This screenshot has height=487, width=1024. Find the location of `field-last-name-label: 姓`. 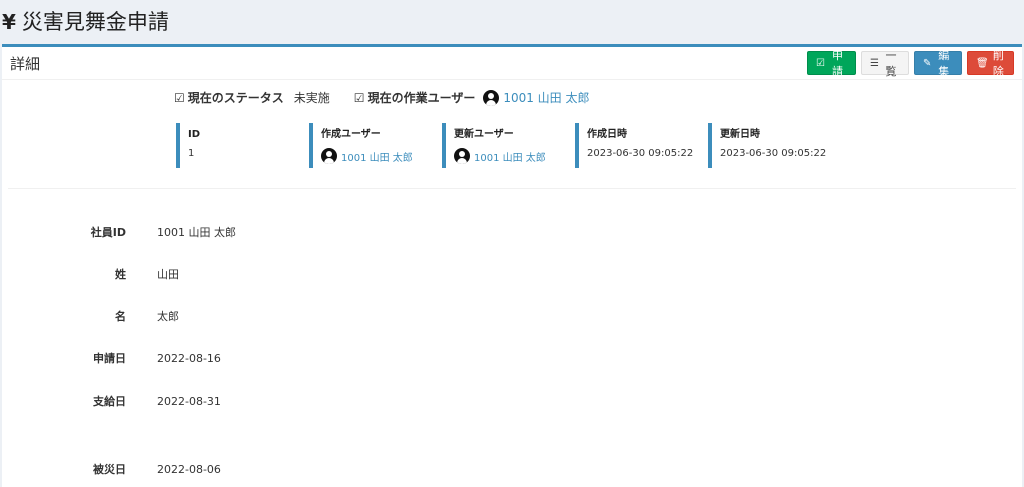

field-last-name-label: 姓 is located at coordinates (120, 274).